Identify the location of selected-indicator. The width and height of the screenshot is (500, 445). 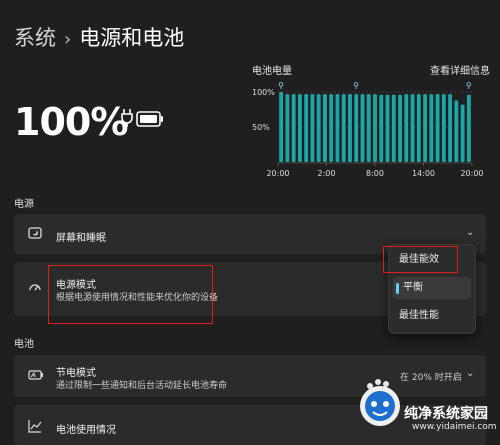
(397, 288).